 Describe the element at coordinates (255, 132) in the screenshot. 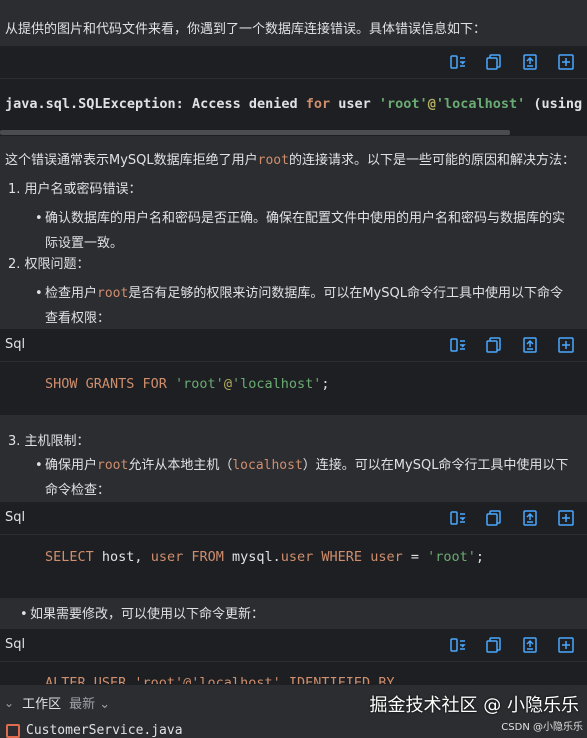

I see `horizontal-scrollbar` at that location.